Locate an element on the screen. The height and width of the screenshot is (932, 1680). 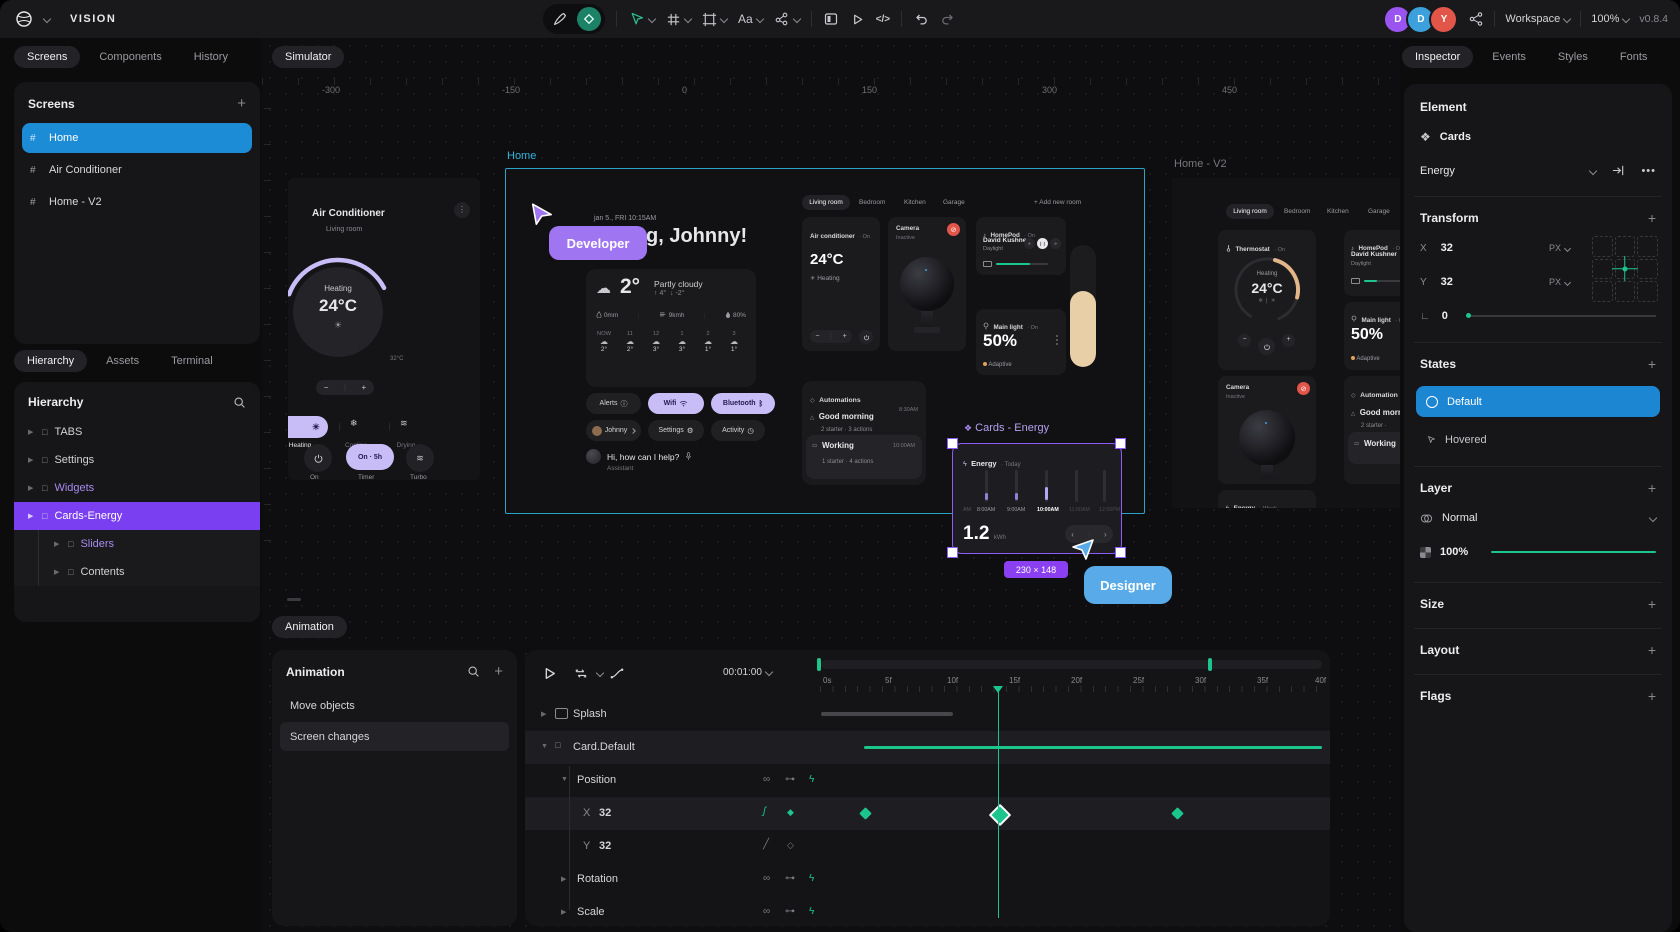
layout-panel-button is located at coordinates (831, 19).